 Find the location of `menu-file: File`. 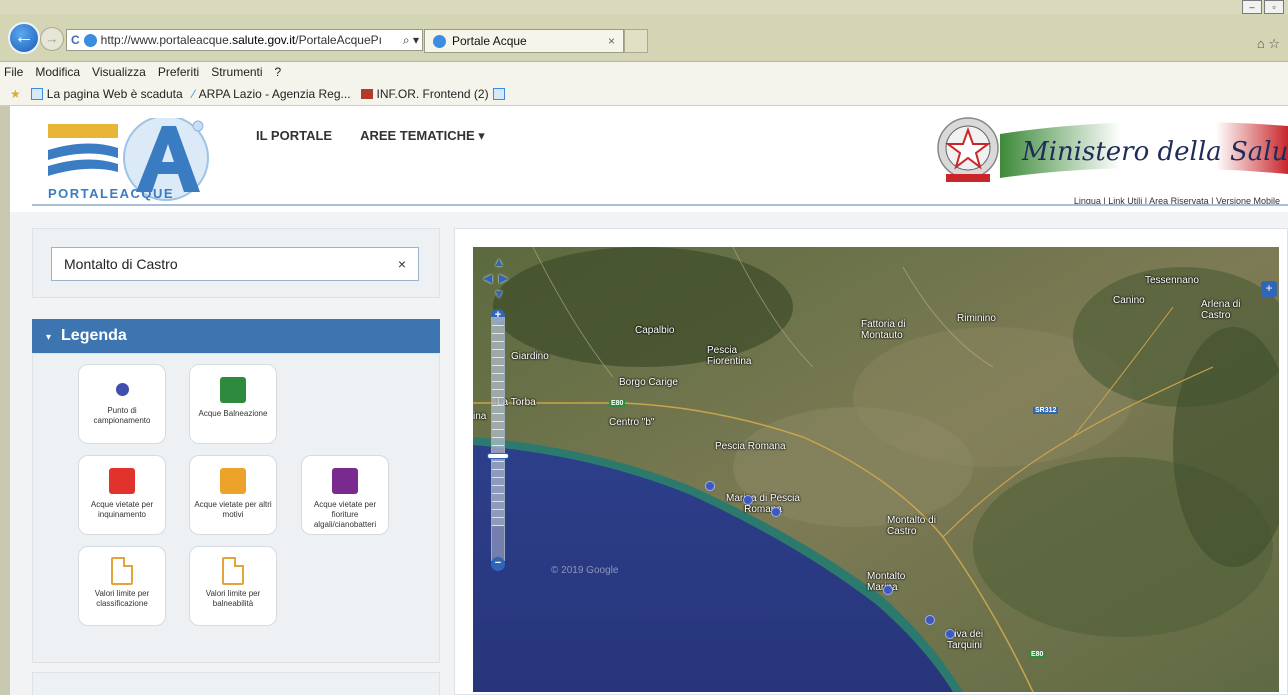

menu-file: File is located at coordinates (13, 72).